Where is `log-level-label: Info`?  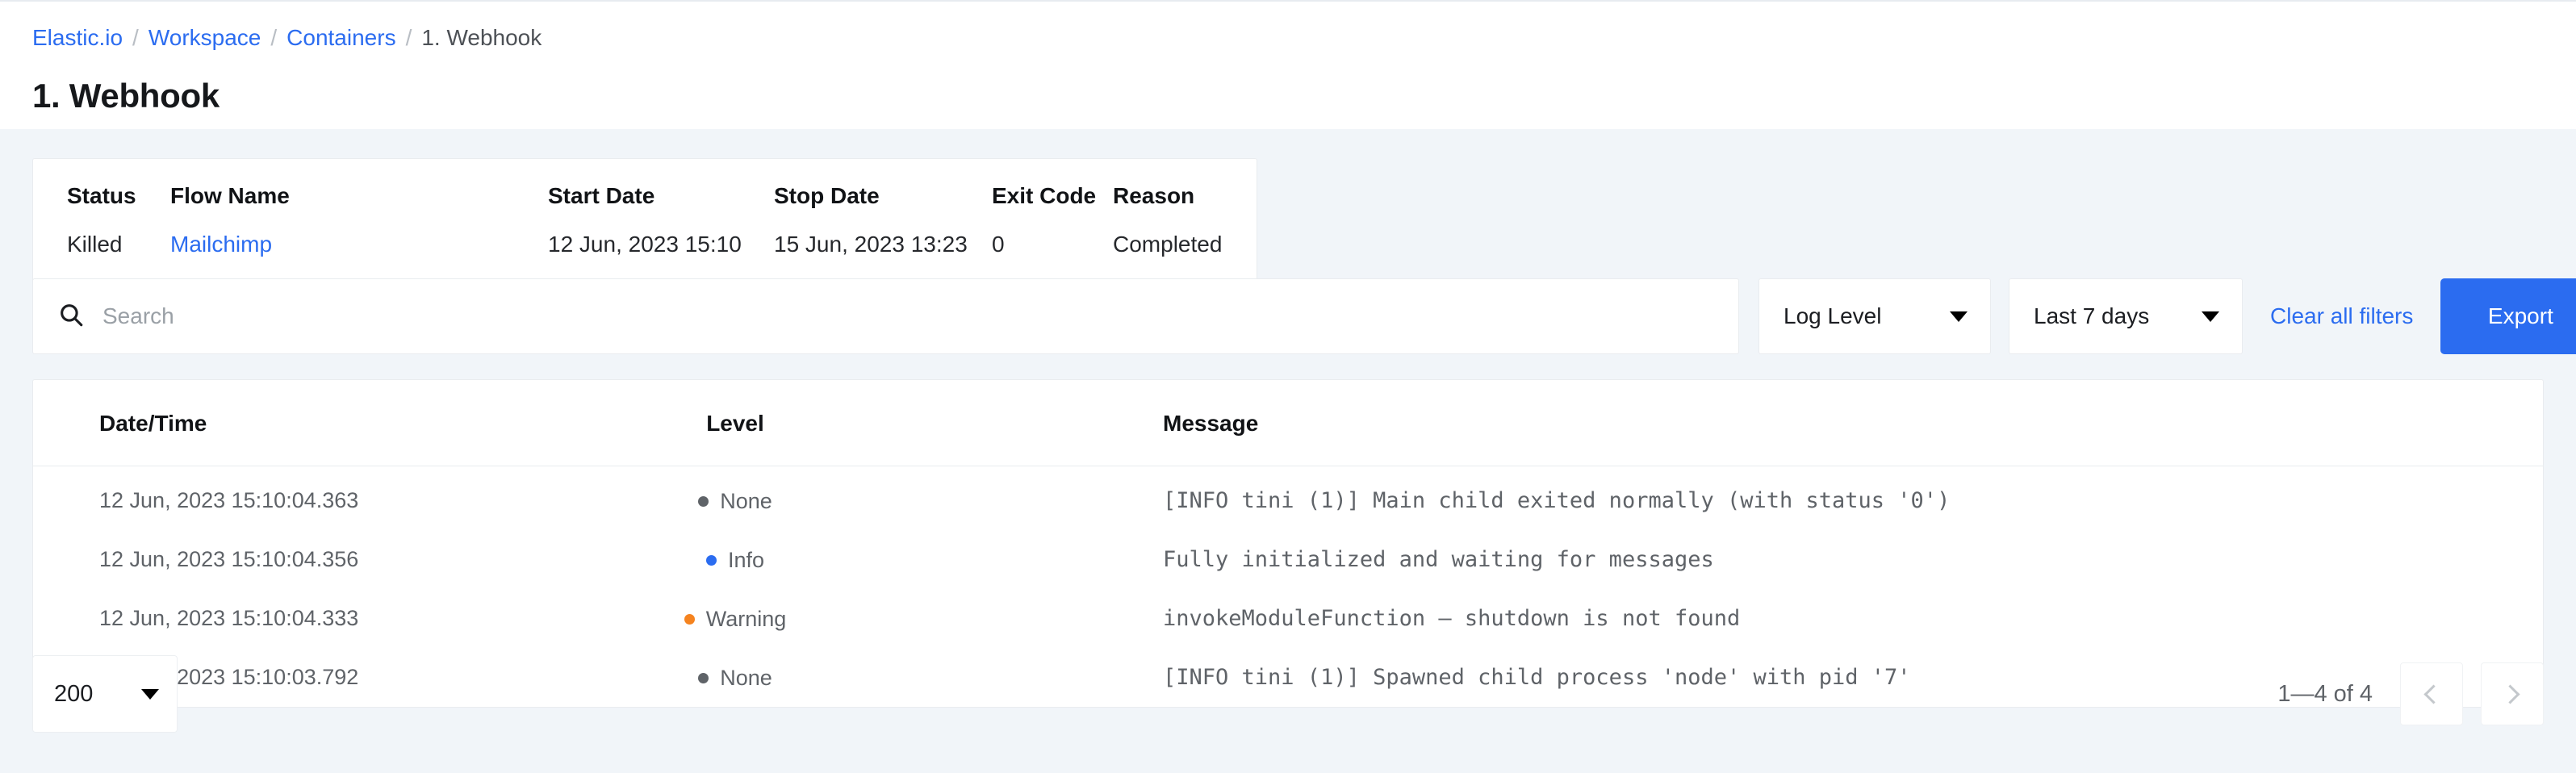 log-level-label: Info is located at coordinates (746, 560).